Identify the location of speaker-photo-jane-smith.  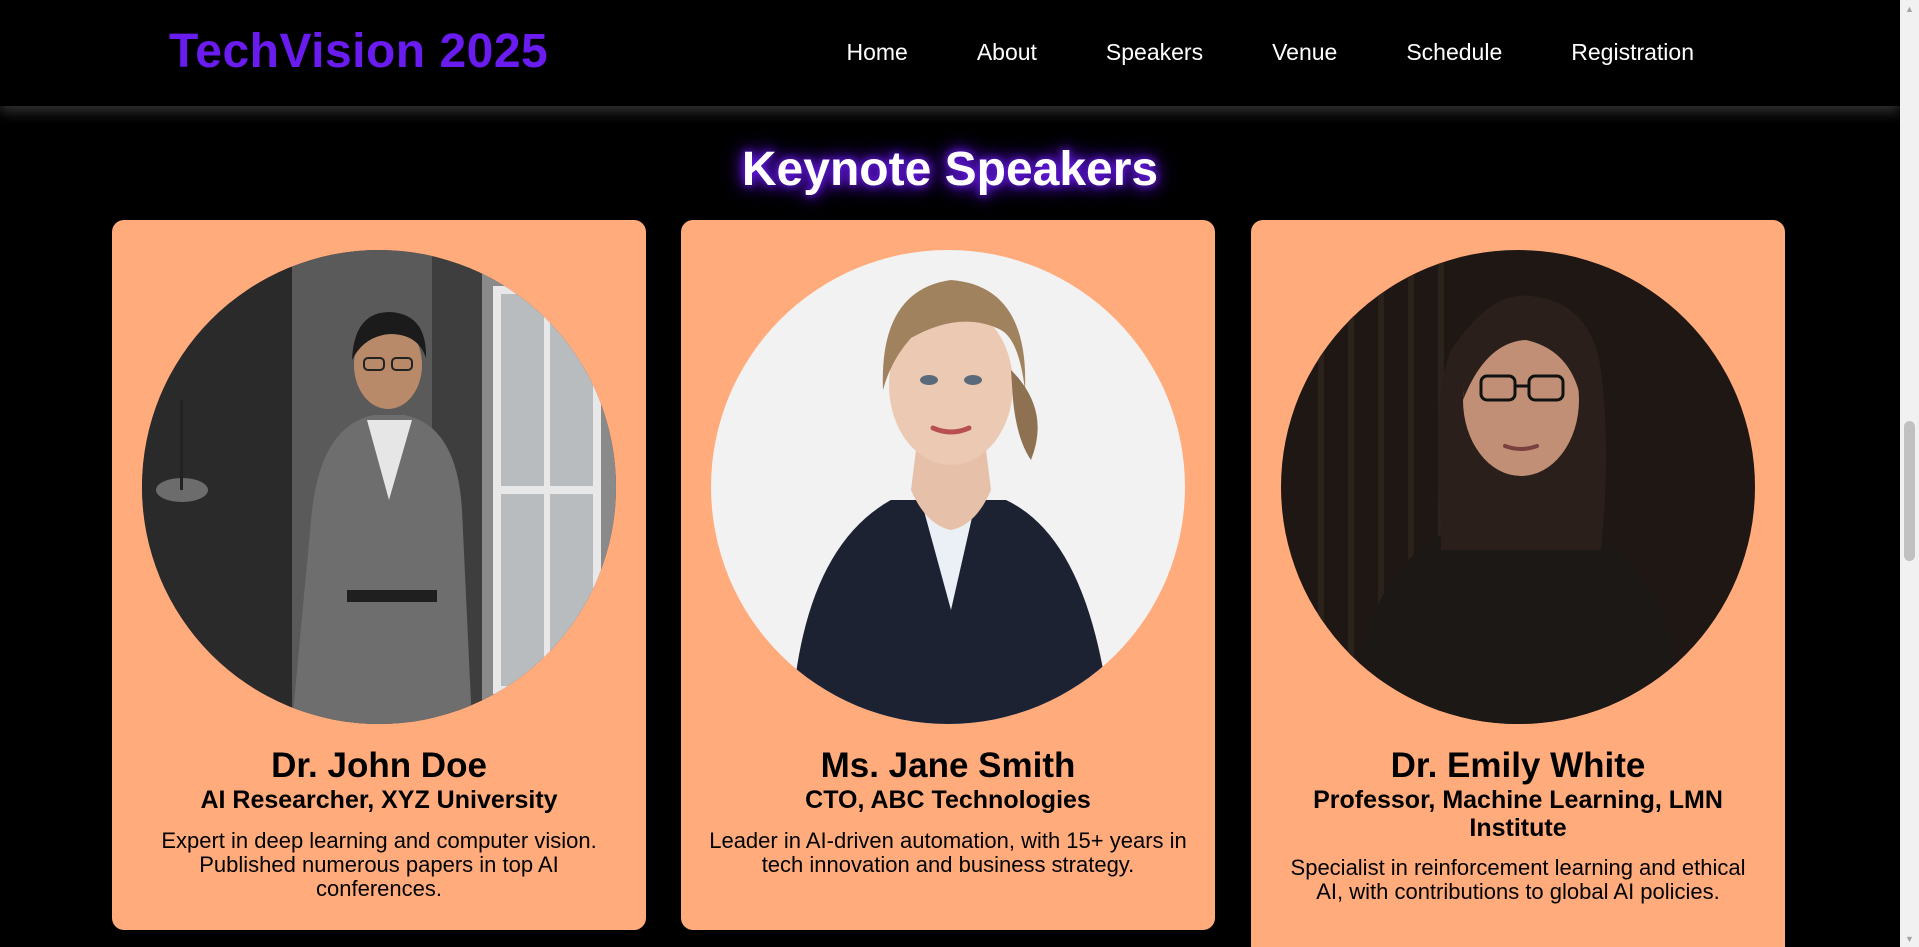
(948, 487).